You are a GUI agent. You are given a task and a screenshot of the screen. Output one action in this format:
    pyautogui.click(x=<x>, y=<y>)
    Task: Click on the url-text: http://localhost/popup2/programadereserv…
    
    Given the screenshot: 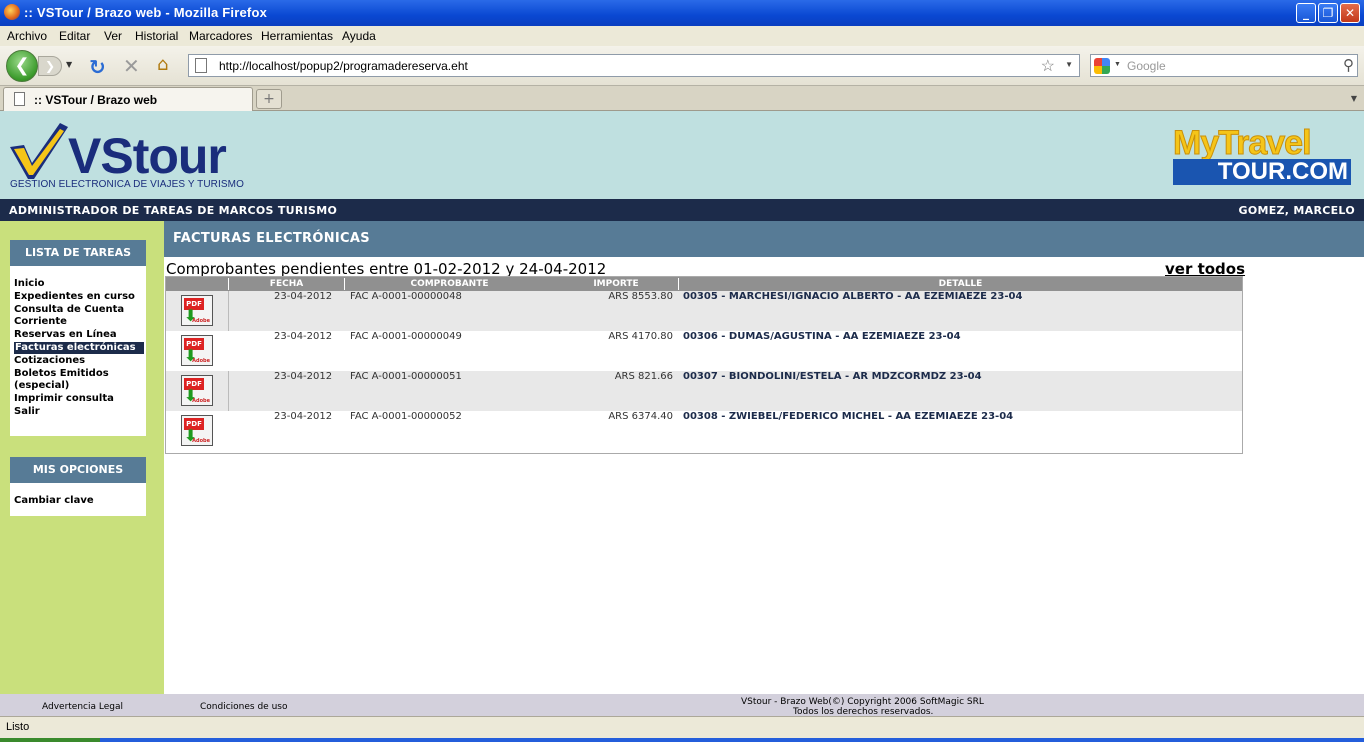 What is the action you would take?
    pyautogui.click(x=343, y=66)
    